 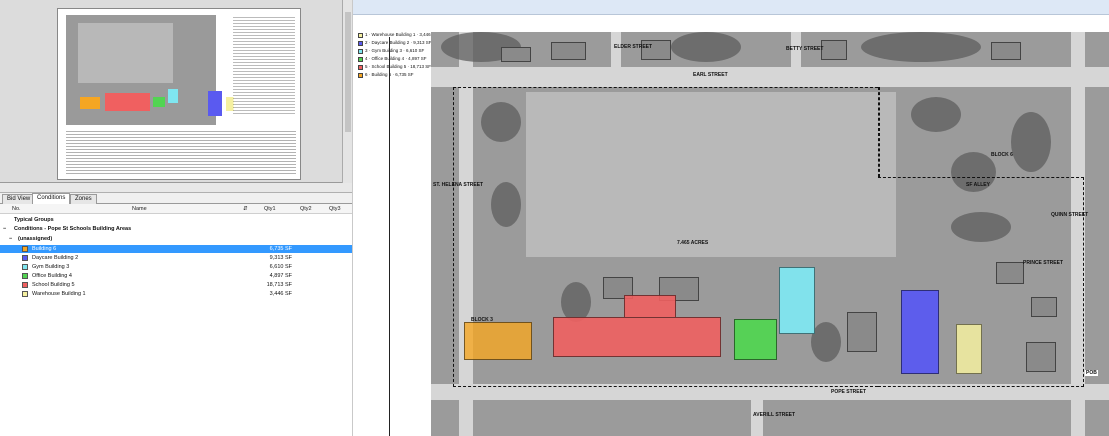 I want to click on tab-zones: Zones, so click(x=83, y=199).